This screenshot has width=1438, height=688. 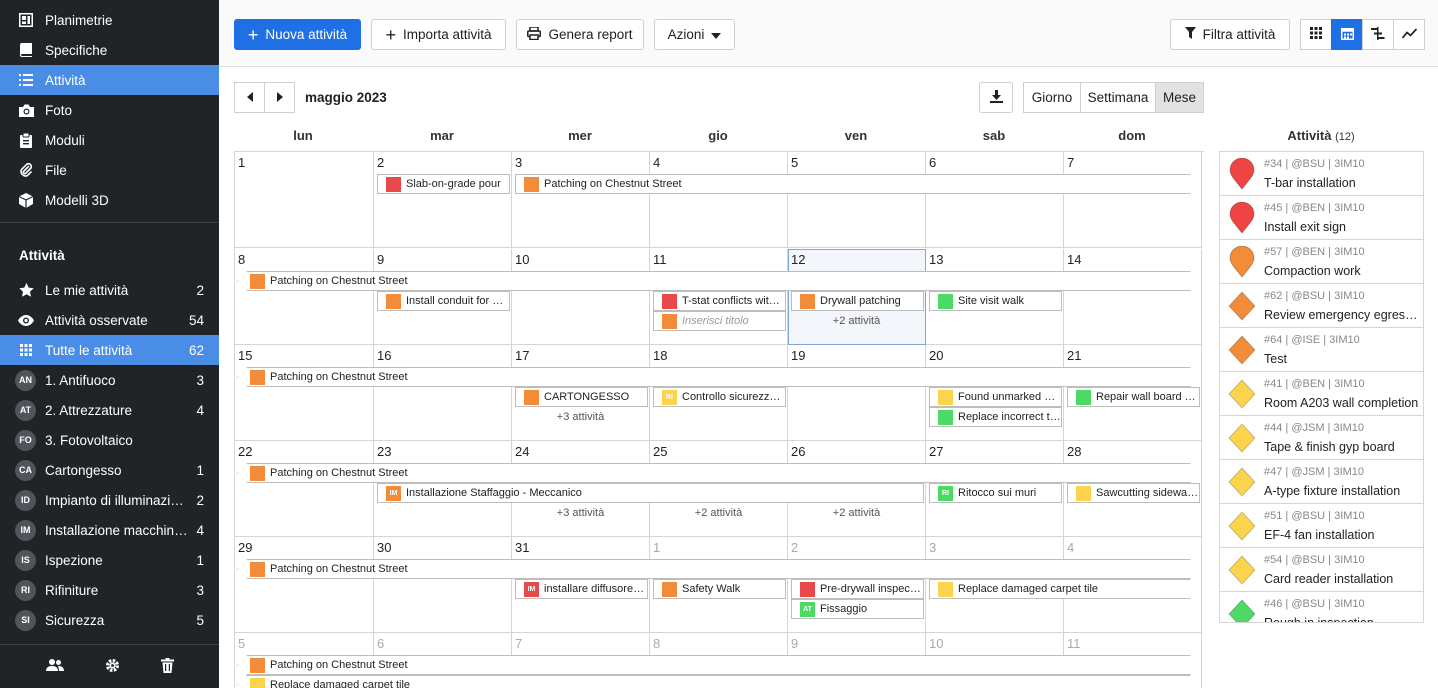 What do you see at coordinates (1314, 604) in the screenshot?
I see `activity-meta: #46 | @BSU | 3IM10` at bounding box center [1314, 604].